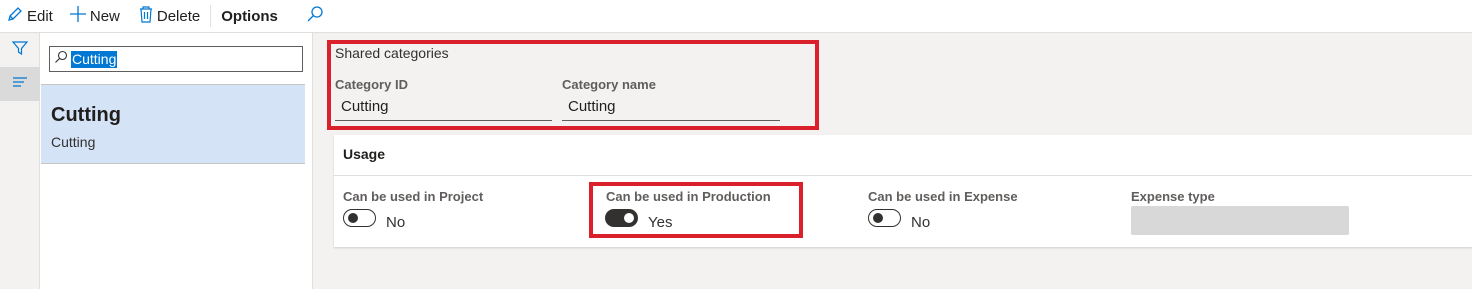 The width and height of the screenshot is (1472, 289). I want to click on edit-label: Edit, so click(40, 16).